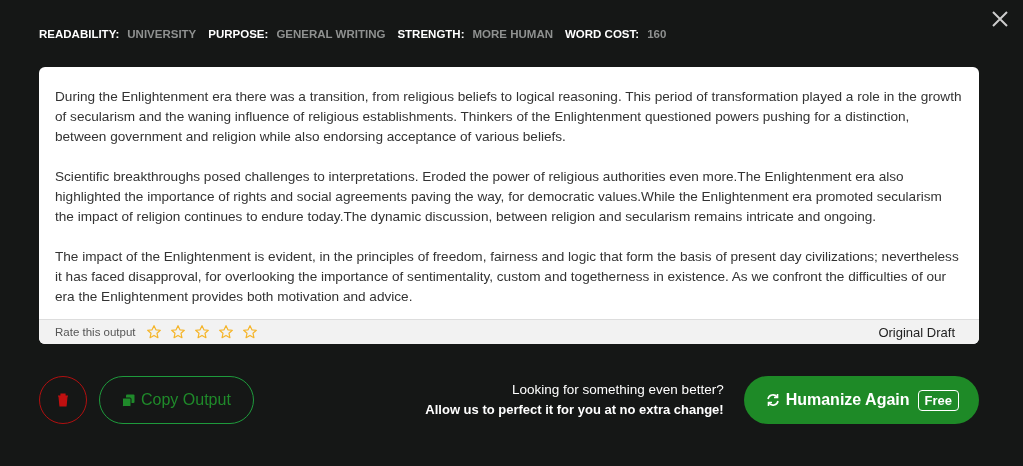  I want to click on setting-label: STRENGTH:, so click(431, 34).